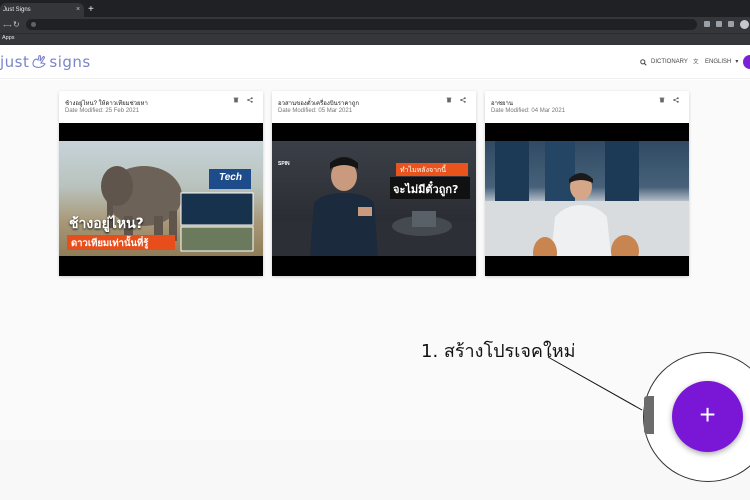 This screenshot has height=500, width=750. Describe the element at coordinates (375, 62) in the screenshot. I see `app-header: just signs DICTIONARY 文 ENGLISH ▾` at that location.